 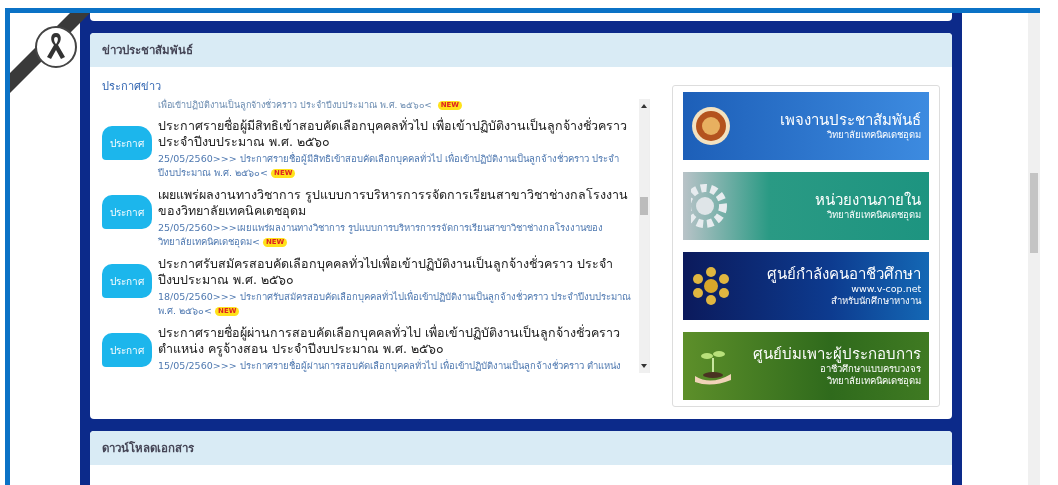 I want to click on banner-link: เพจงานประชาสัมพันธ์ วิทยาลัยเทคนิคเดชอุดม, so click(x=806, y=126).